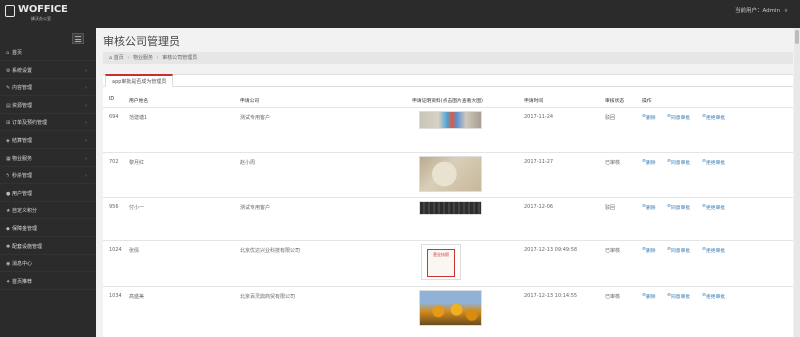 Image resolution: width=800 pixels, height=337 pixels. Describe the element at coordinates (48, 229) in the screenshot. I see `sidebar-item: ◆ 保障金管理` at that location.